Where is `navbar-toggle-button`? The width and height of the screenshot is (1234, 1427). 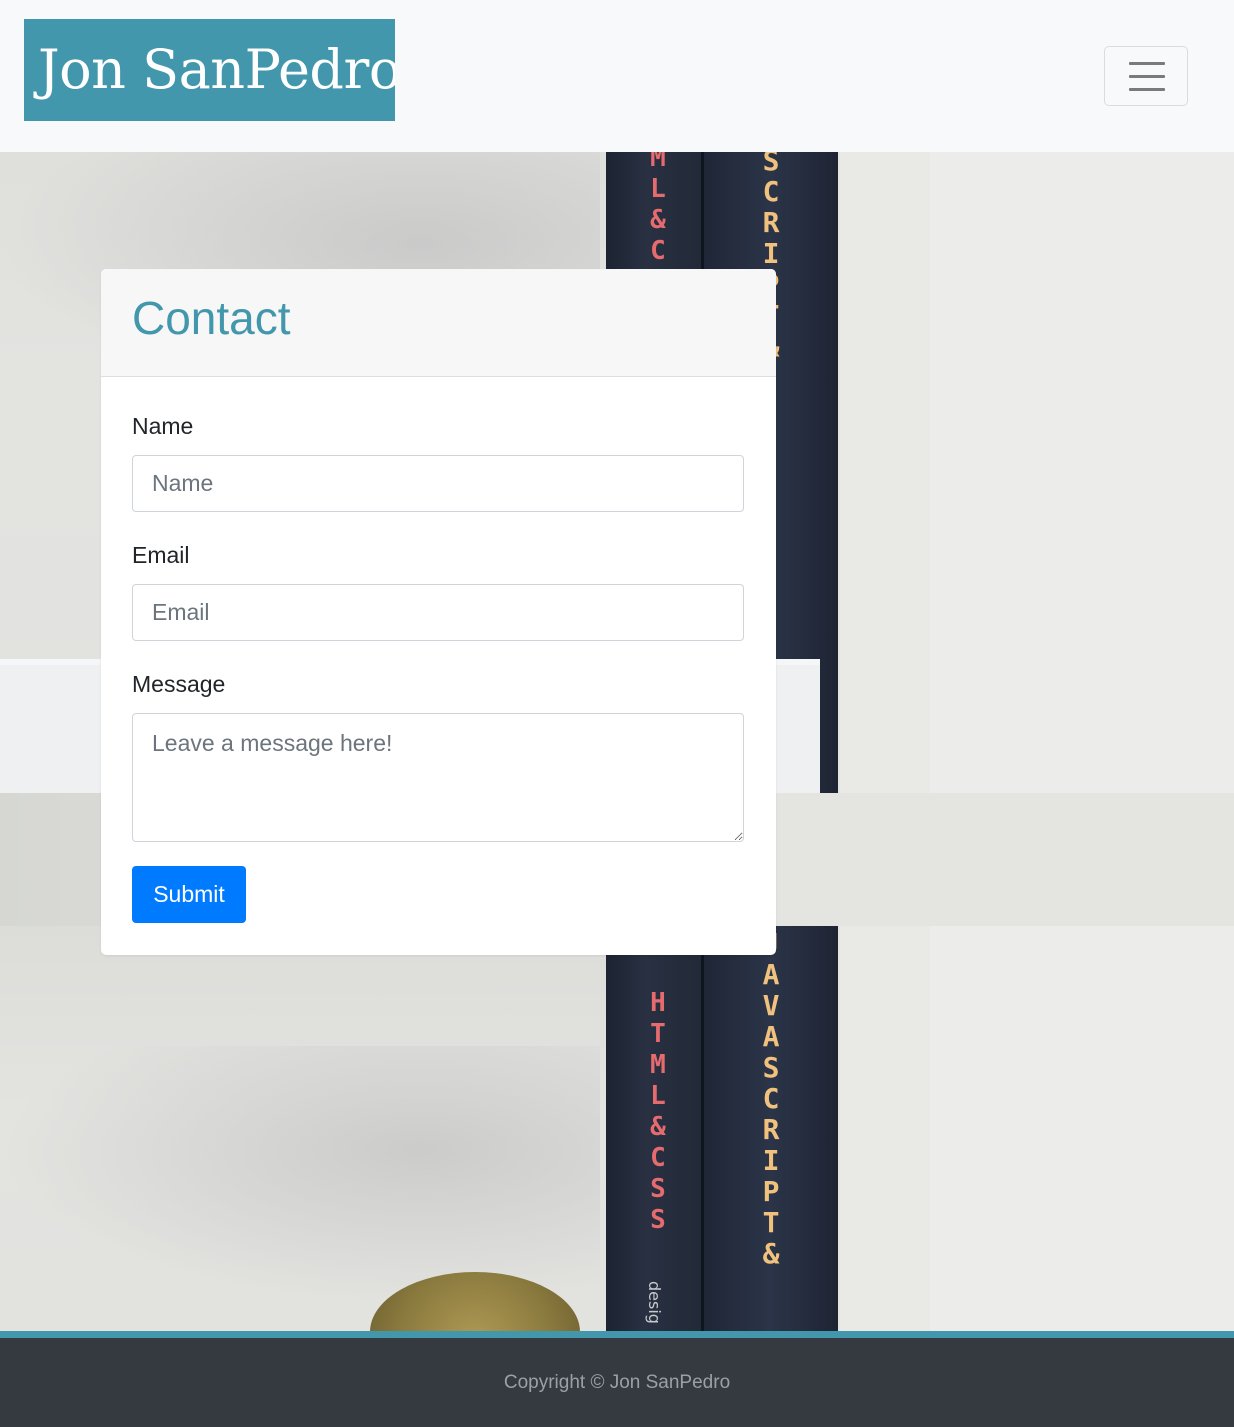 navbar-toggle-button is located at coordinates (1146, 76).